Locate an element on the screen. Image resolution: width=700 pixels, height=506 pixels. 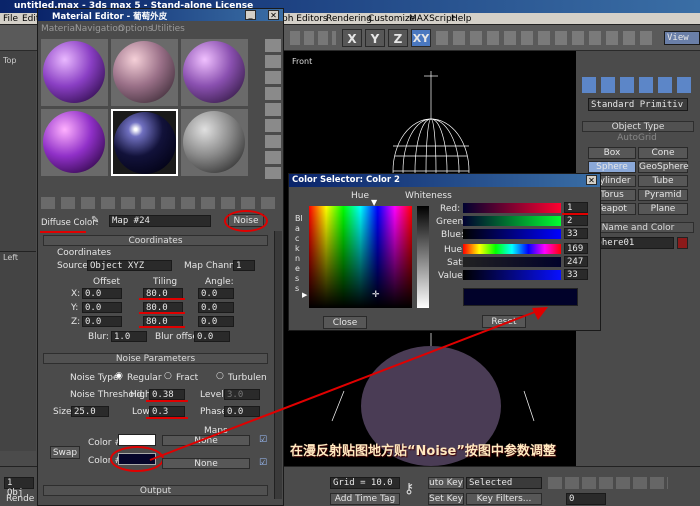
primitive-type-dropdown: Standard Primitiv is located at coordinates (638, 104).